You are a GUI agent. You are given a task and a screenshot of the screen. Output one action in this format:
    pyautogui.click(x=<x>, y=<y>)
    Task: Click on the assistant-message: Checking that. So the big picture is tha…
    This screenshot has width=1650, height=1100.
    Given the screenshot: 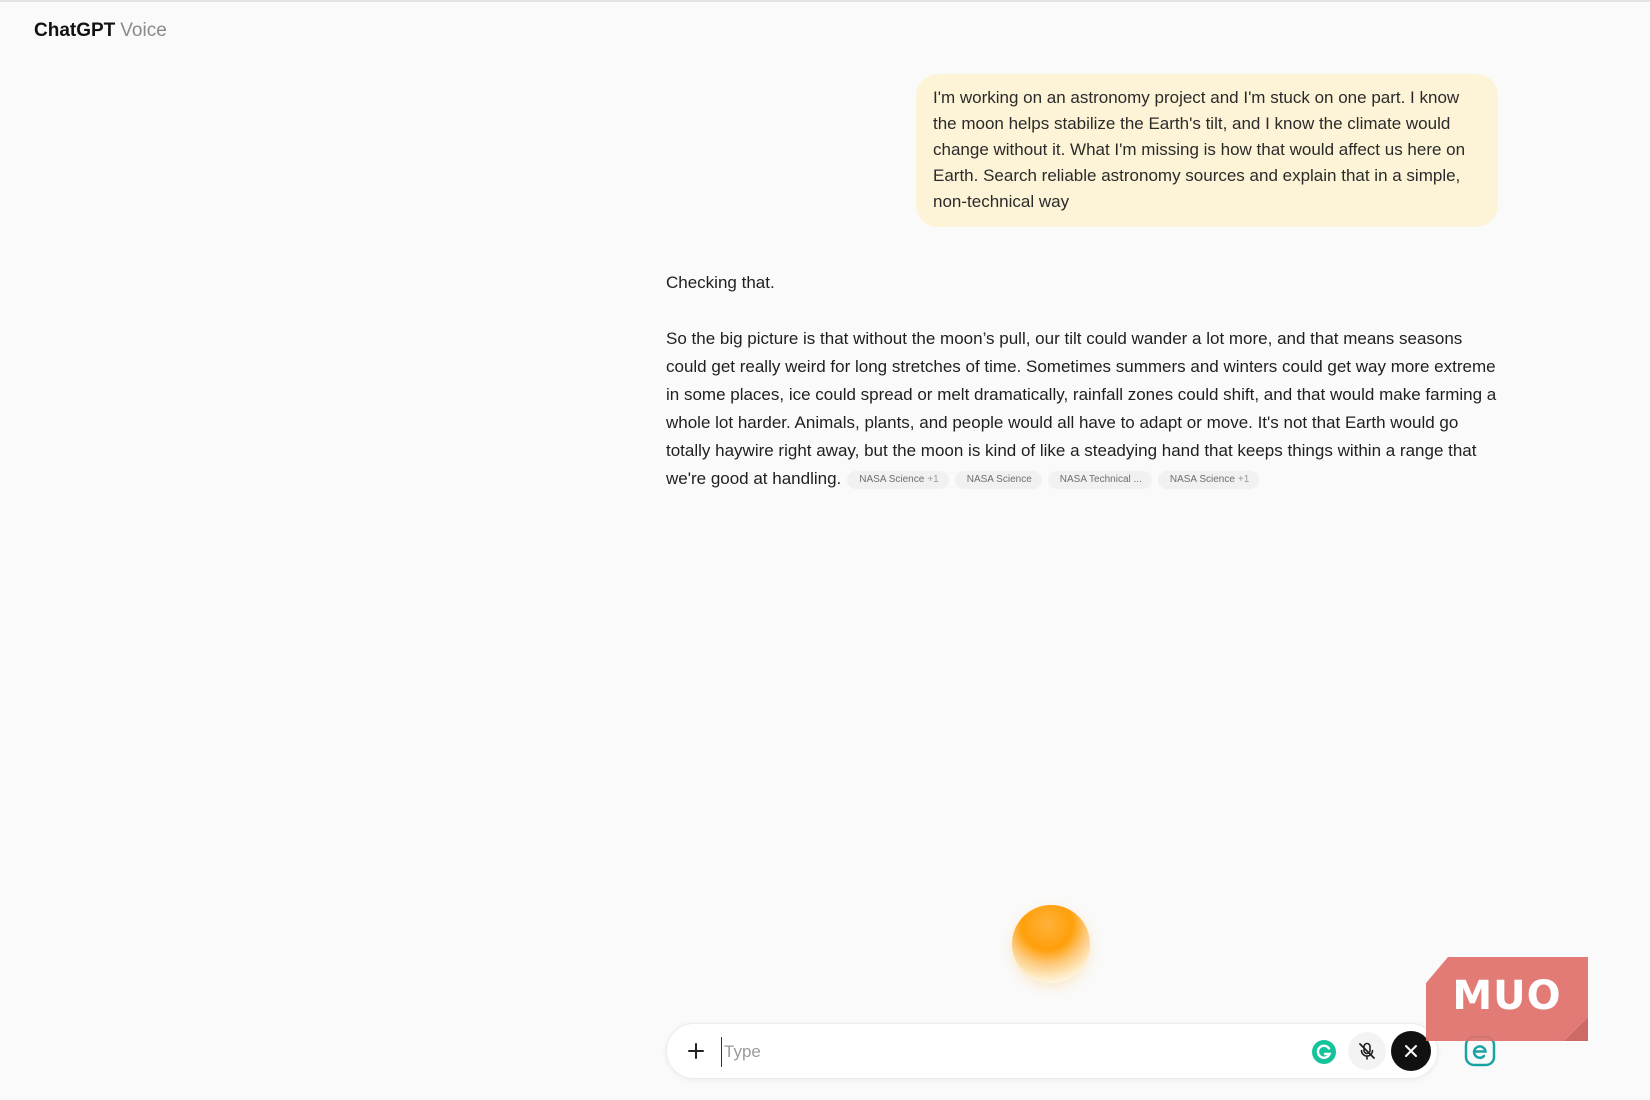 What is the action you would take?
    pyautogui.click(x=1086, y=381)
    